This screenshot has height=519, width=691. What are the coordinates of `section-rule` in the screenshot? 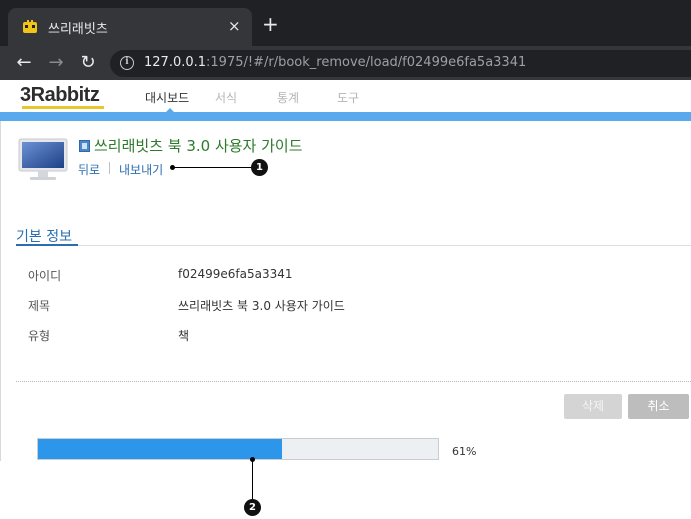 It's located at (353, 245).